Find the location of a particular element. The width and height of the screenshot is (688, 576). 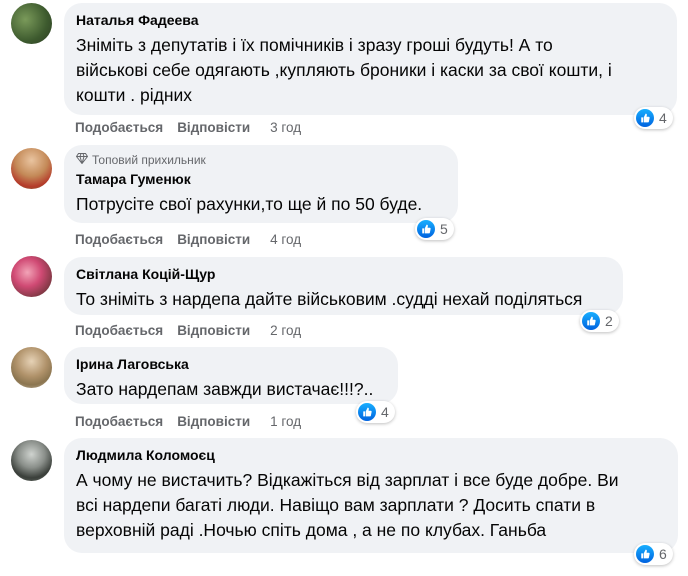

comment-actions: Подобається Відповісти 3 год is located at coordinates (188, 128).